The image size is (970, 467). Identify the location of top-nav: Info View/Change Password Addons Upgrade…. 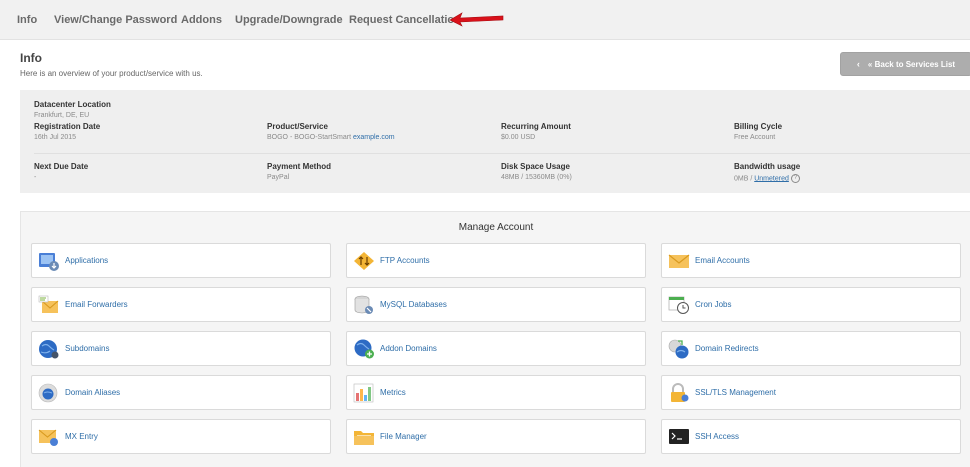
(485, 20).